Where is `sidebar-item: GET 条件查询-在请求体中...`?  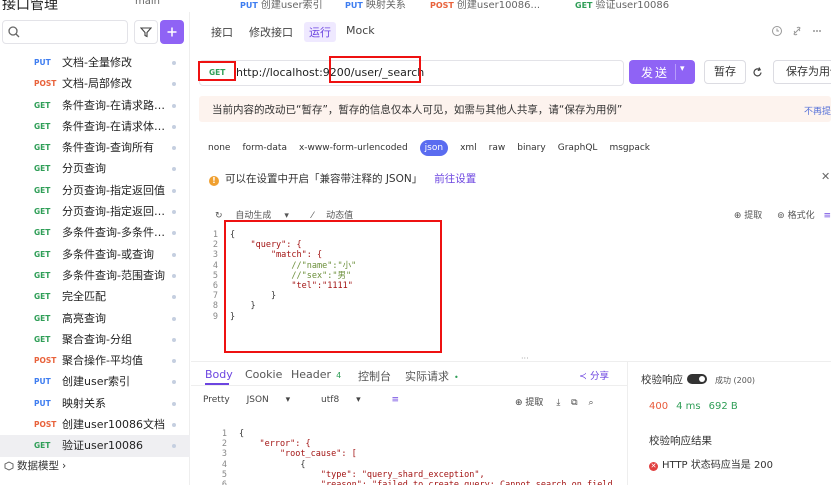 sidebar-item: GET 条件查询-在请求体中... is located at coordinates (95, 126).